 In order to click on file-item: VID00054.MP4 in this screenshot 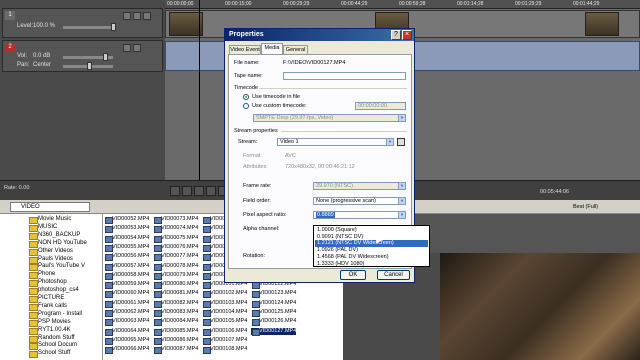, I will do `click(126, 239)`.